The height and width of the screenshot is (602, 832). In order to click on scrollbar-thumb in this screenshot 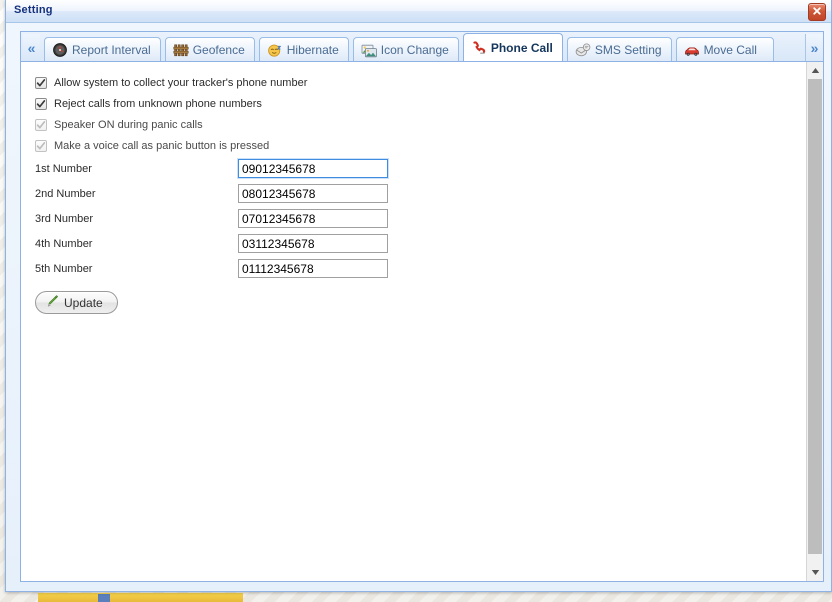, I will do `click(815, 317)`.